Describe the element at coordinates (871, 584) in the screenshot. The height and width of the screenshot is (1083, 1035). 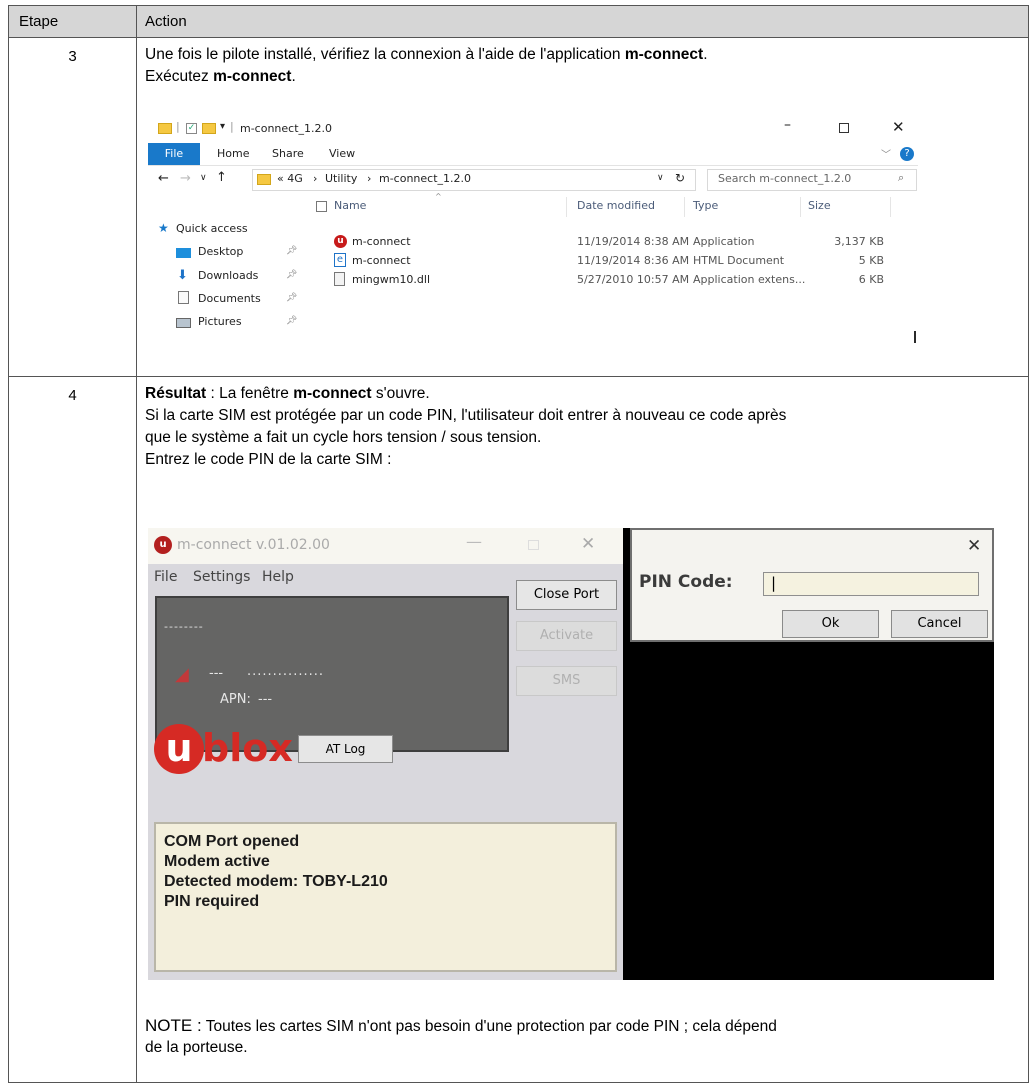
I see `pin-code-input: |` at that location.